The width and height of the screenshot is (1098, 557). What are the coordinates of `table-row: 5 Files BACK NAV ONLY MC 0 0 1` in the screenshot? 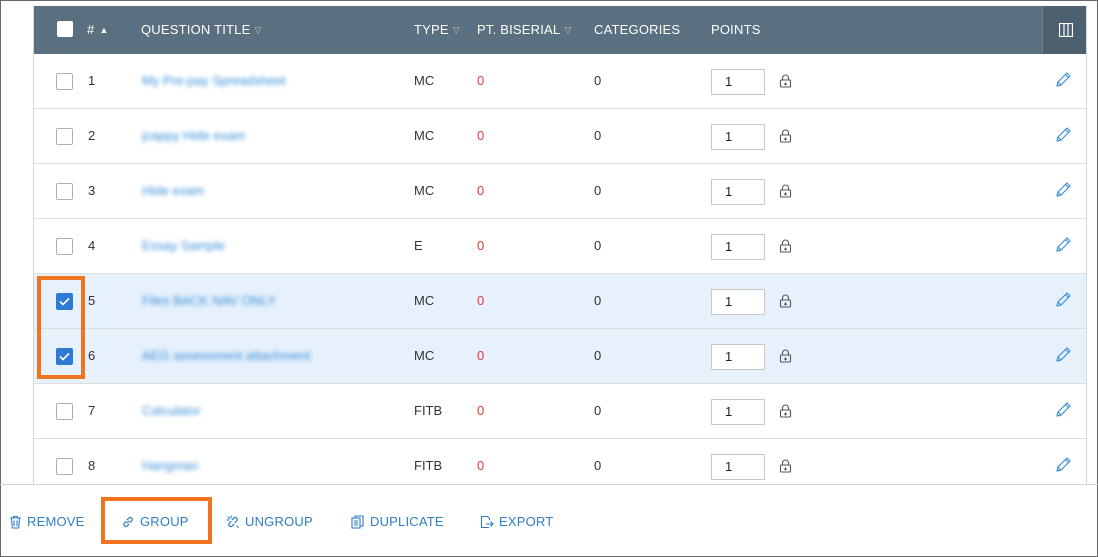 It's located at (560, 301).